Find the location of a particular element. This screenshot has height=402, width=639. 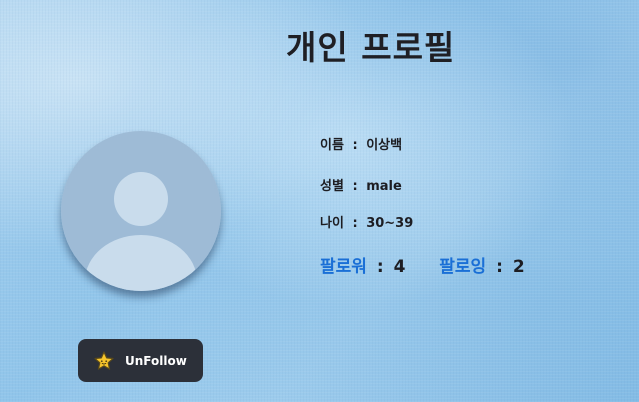

page-title: 개인 프로필 is located at coordinates (371, 47).